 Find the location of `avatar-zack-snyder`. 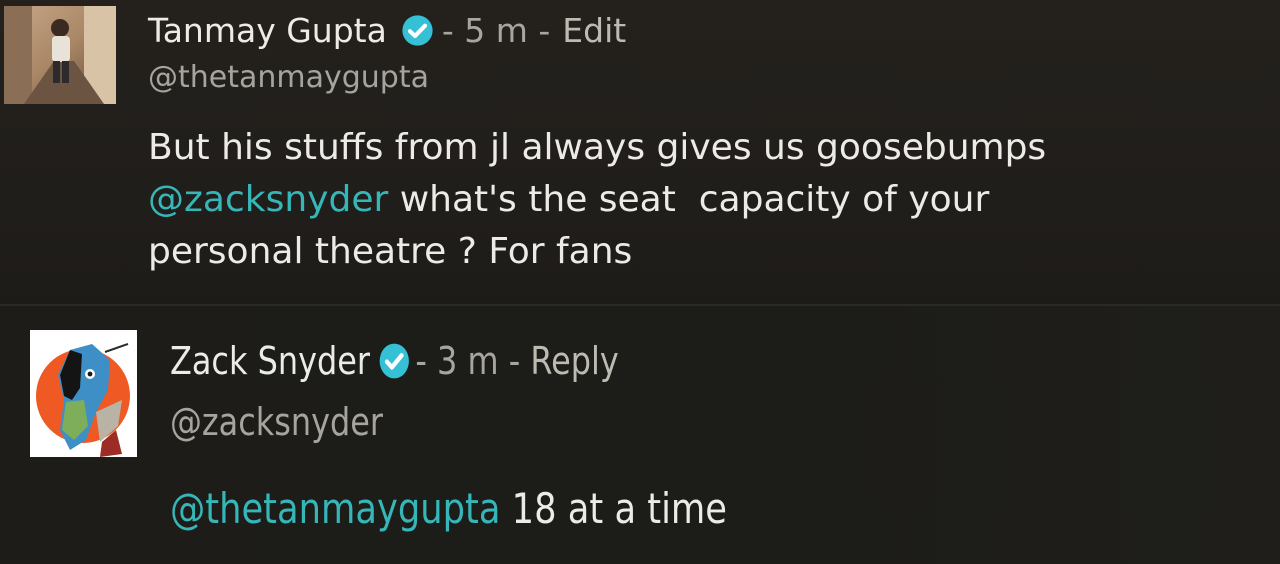

avatar-zack-snyder is located at coordinates (83, 393).